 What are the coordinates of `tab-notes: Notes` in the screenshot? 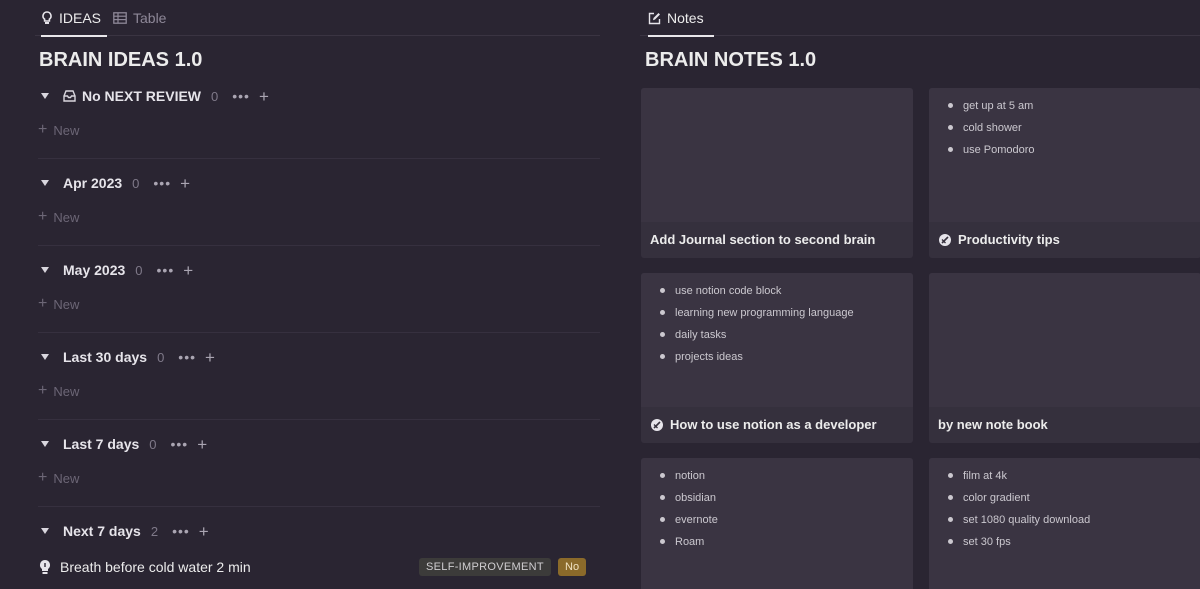 It's located at (681, 18).